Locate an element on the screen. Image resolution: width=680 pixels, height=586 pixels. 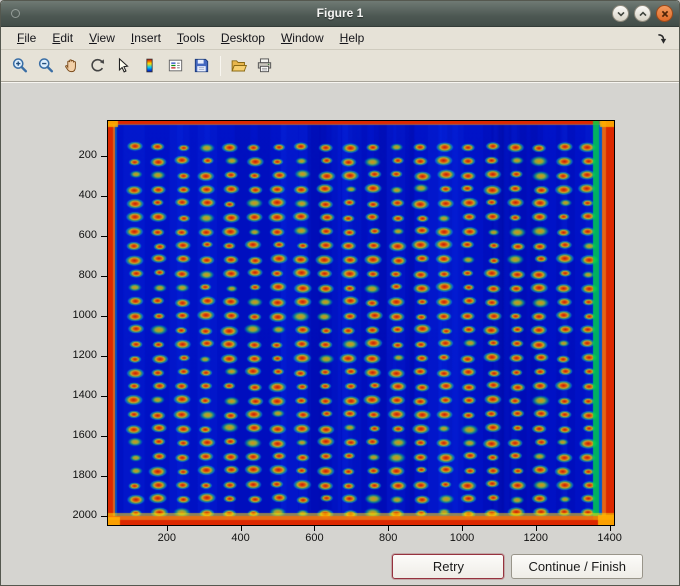
y-tick-label: 800 is located at coordinates (87, 275).